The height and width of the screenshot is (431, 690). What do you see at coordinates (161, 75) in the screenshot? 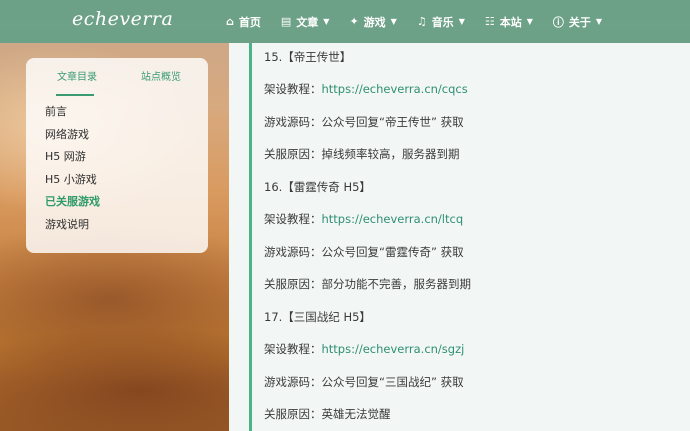
I see `tab-overview: 站点概览` at bounding box center [161, 75].